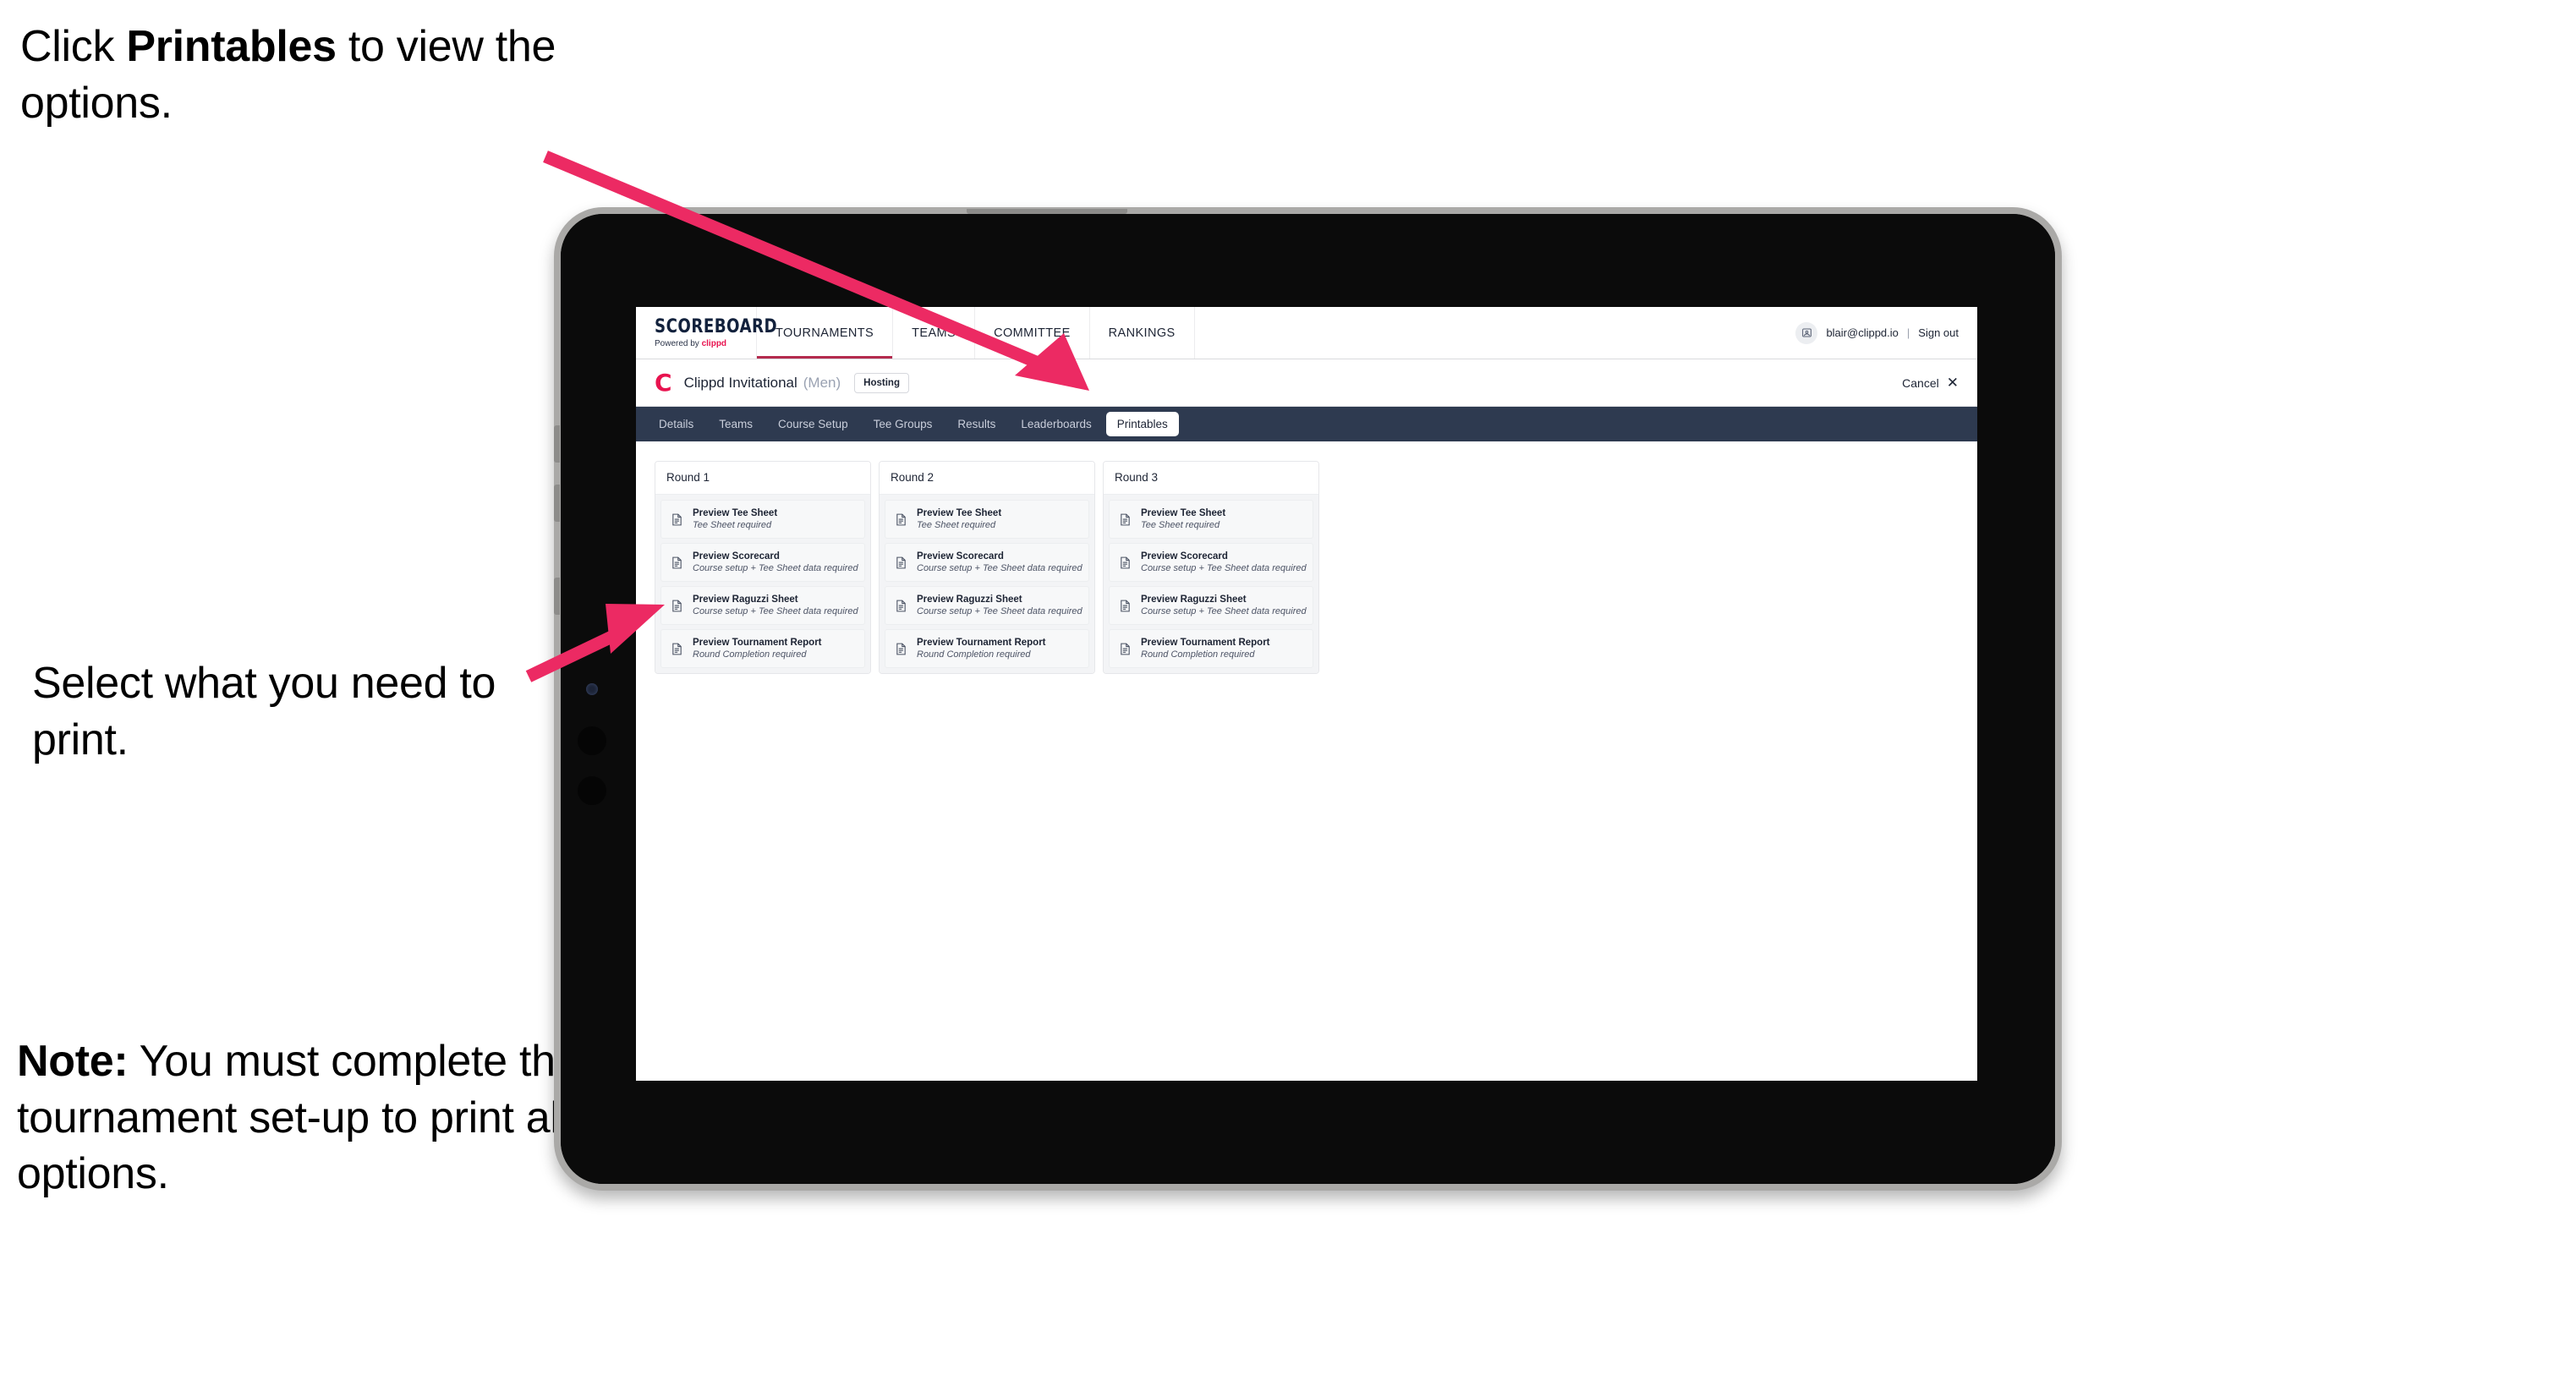 Image resolution: width=2576 pixels, height=1386 pixels. Describe the element at coordinates (716, 326) in the screenshot. I see `brand-title: SCOREBOARD` at that location.